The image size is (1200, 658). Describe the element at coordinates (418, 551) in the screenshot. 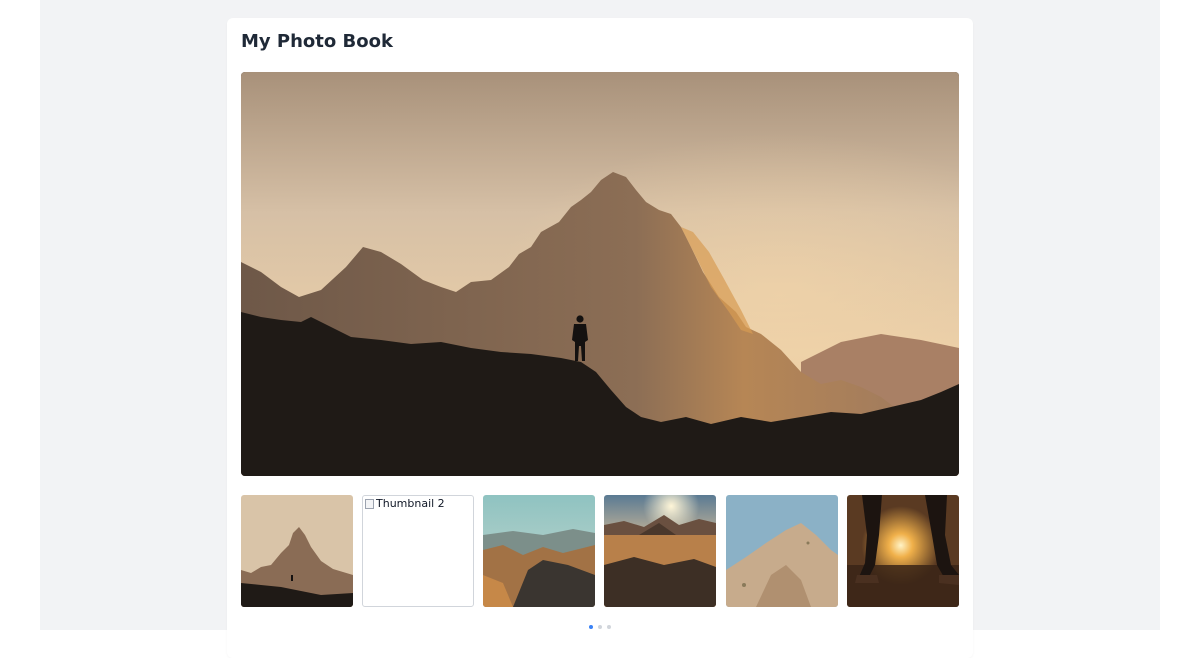

I see `thumbnail-2: Thumbnail 2` at that location.